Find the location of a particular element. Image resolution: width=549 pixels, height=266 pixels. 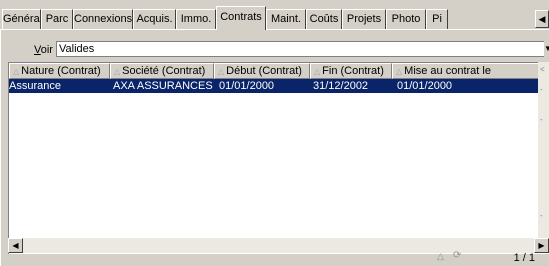

tab-overflow: Pi is located at coordinates (437, 19).